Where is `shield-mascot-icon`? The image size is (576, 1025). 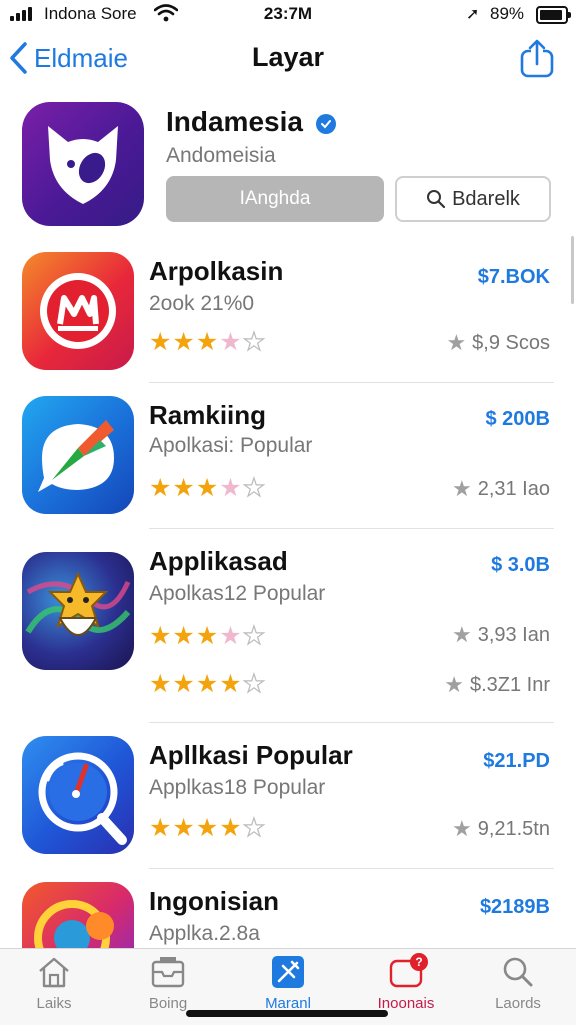 shield-mascot-icon is located at coordinates (83, 165).